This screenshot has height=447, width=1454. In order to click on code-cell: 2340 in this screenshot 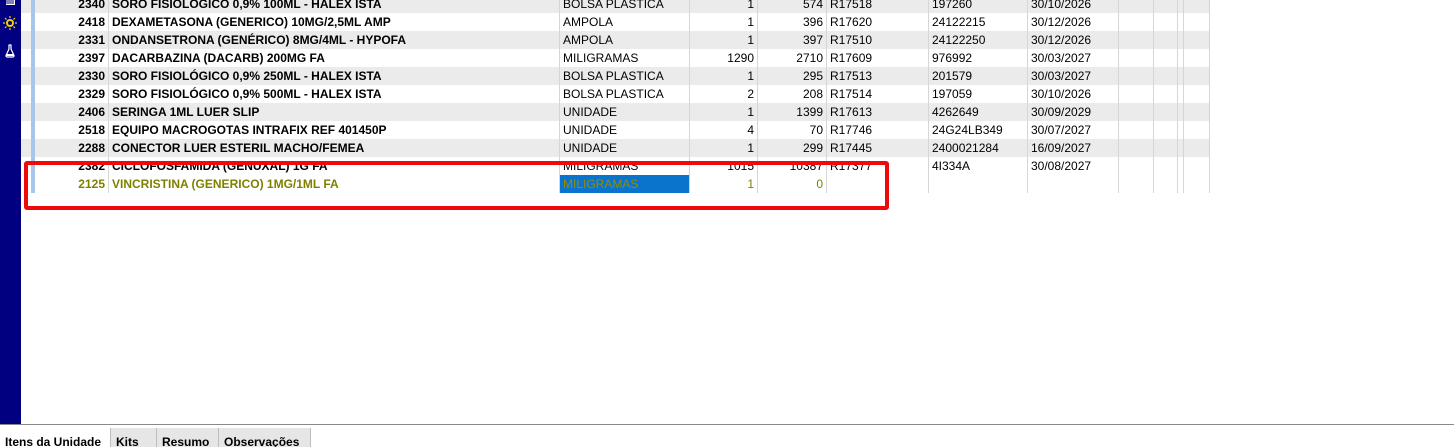, I will do `click(72, 6)`.